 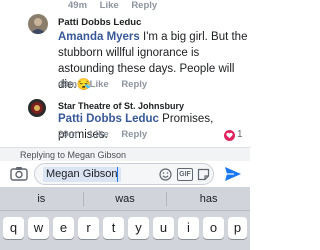 I want to click on key-e: e, so click(x=63, y=228).